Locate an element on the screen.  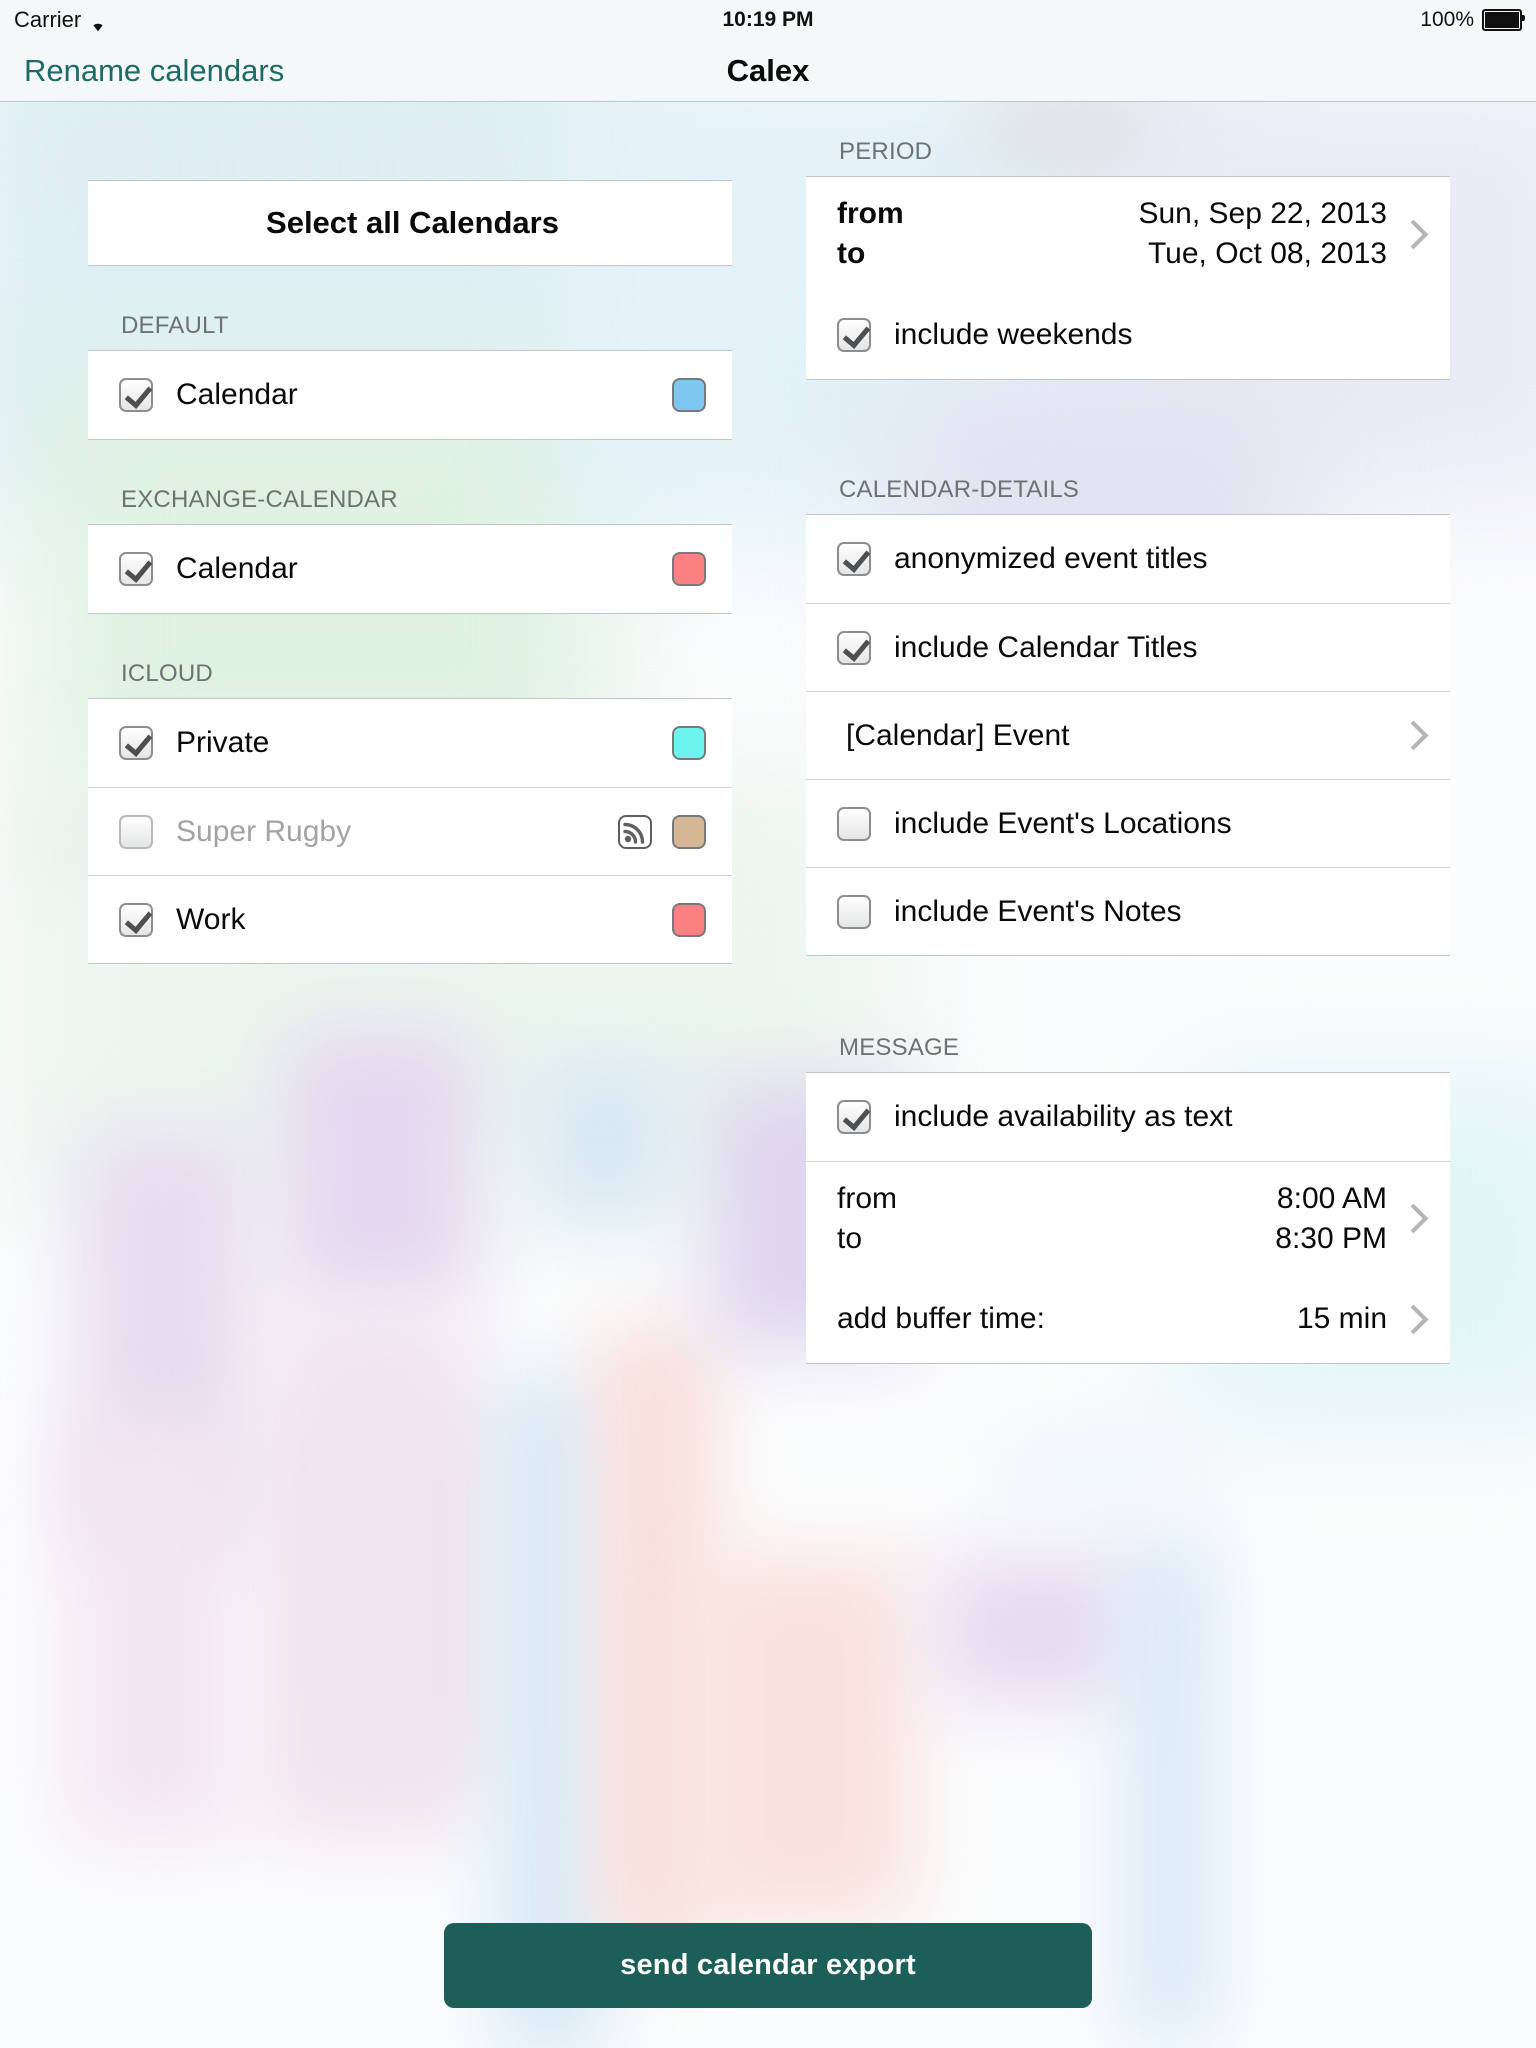
include-calendar-titles-label: include Calendar Titles is located at coordinates (1046, 647).